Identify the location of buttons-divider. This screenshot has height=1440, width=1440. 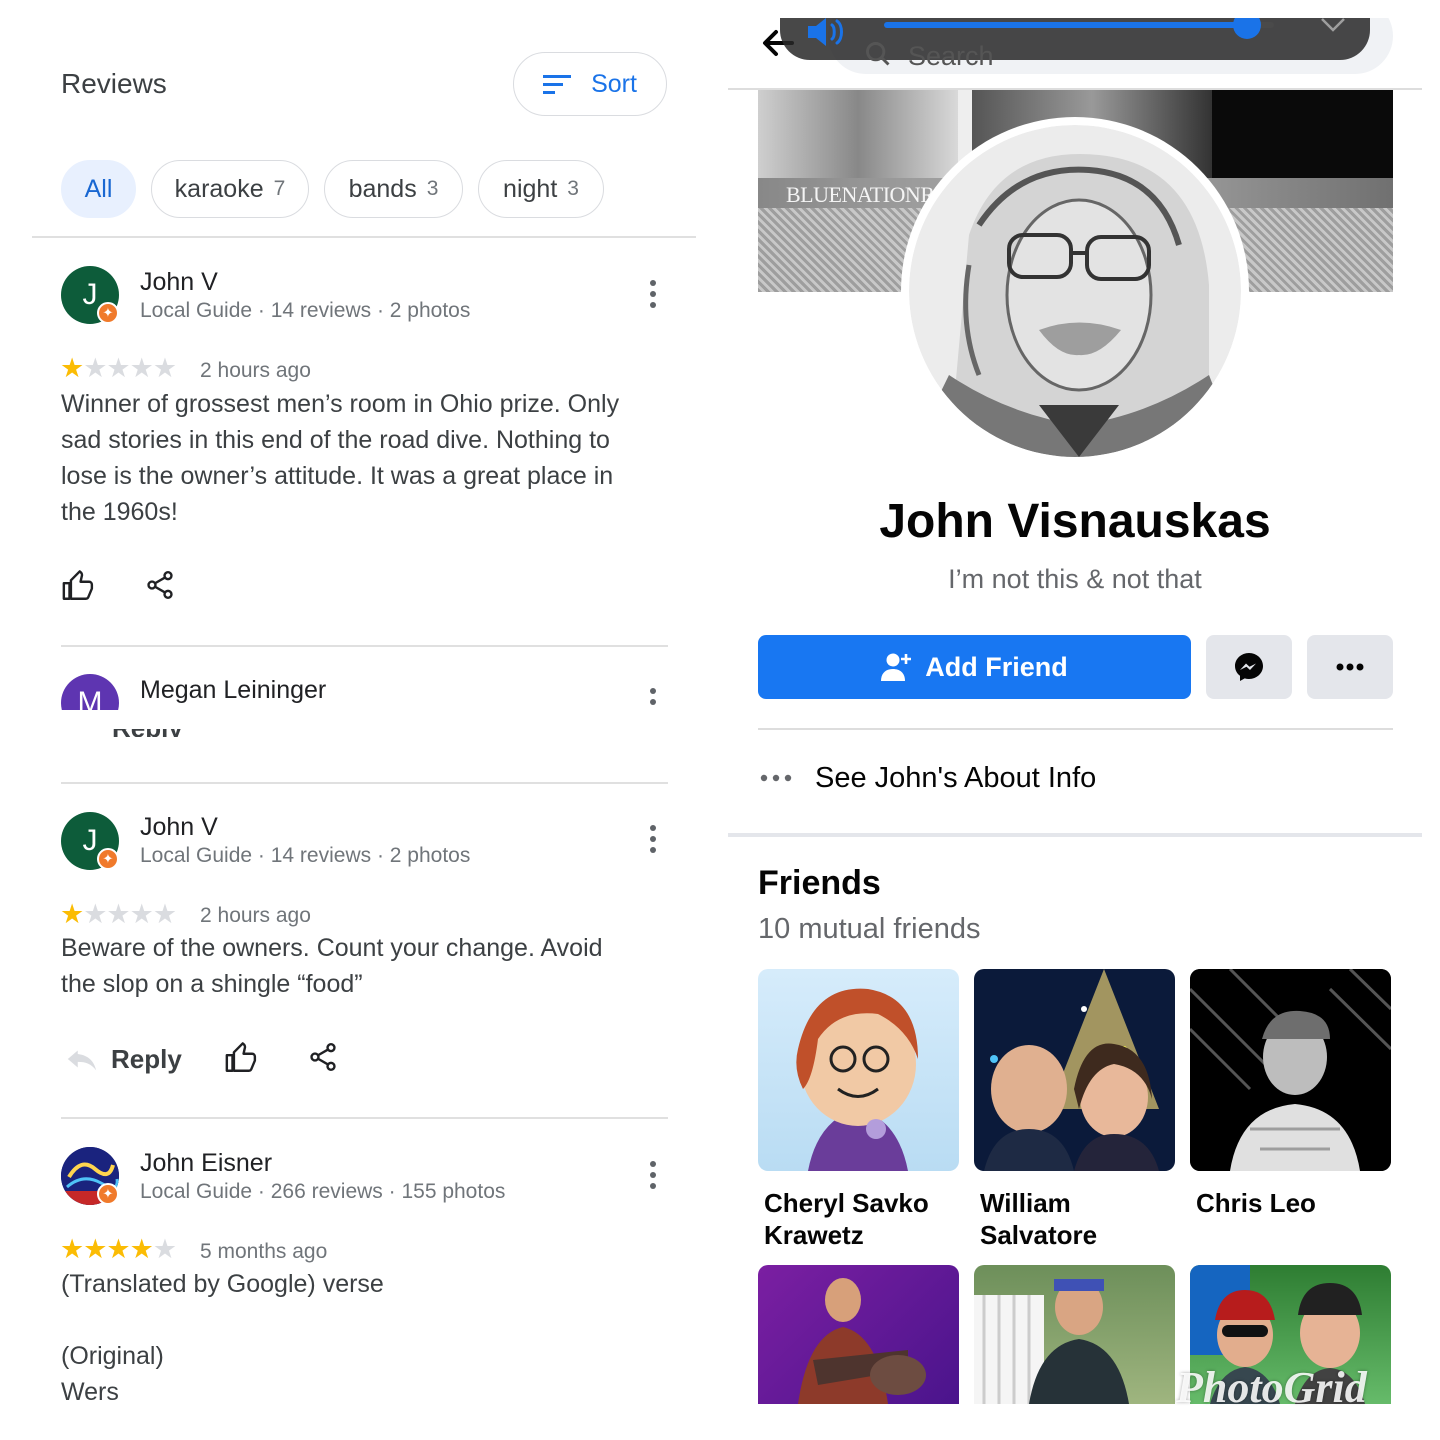
(1075, 729).